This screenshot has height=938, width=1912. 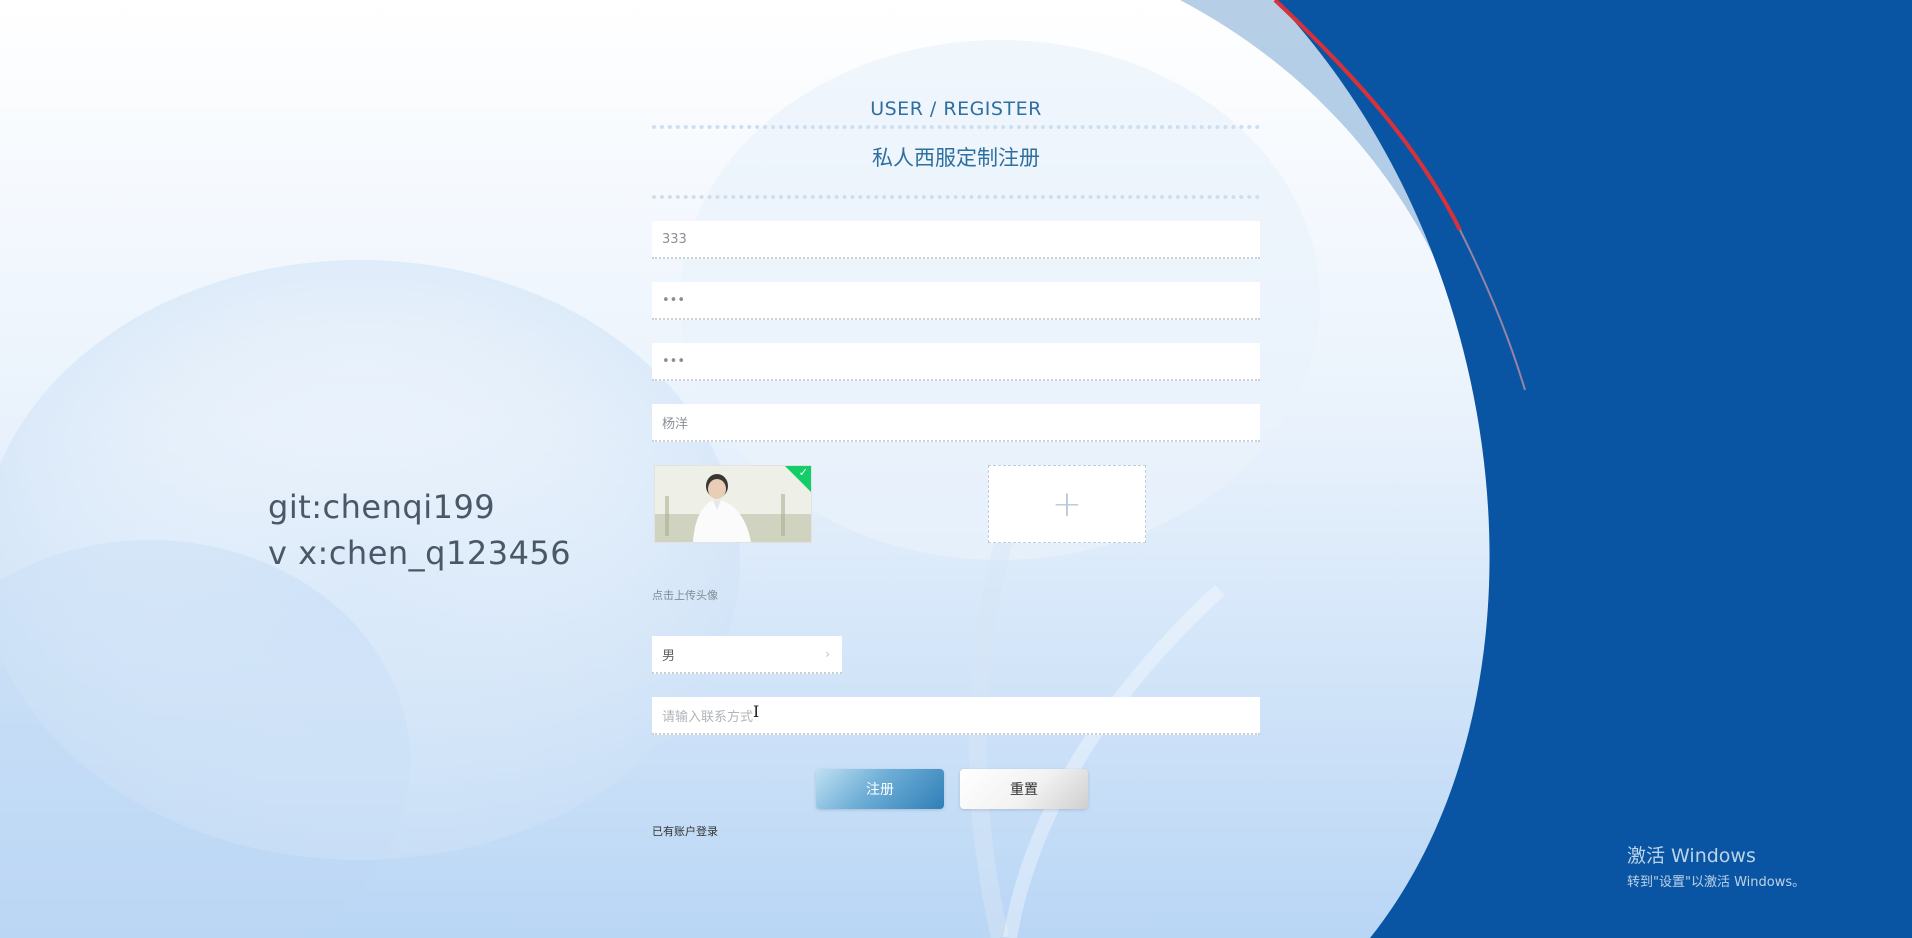 I want to click on gender-selected-value: 男, so click(x=669, y=656).